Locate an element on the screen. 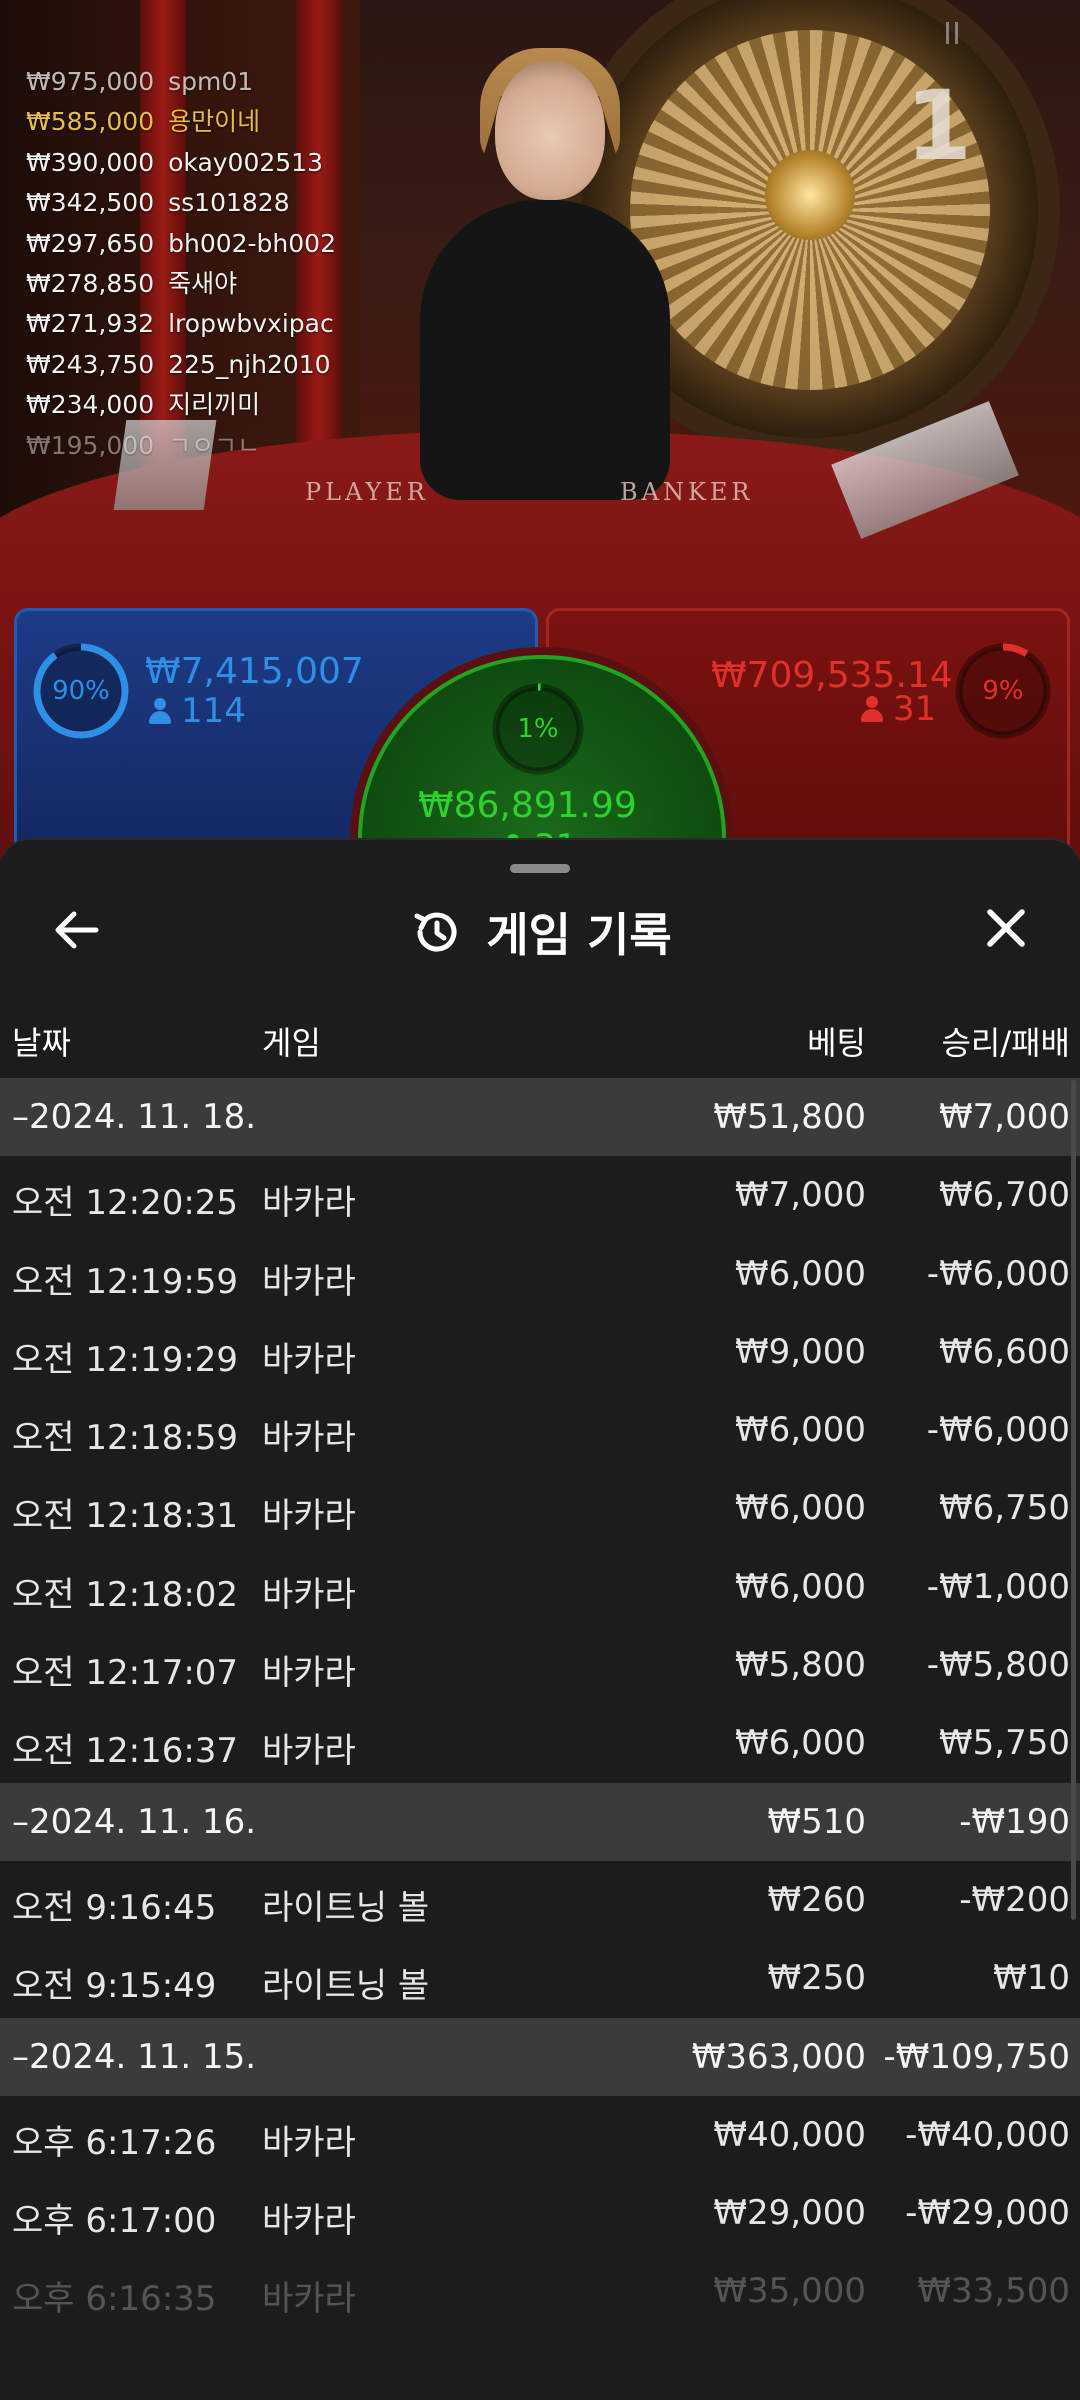 Image resolution: width=1080 pixels, height=2400 pixels. close-icon is located at coordinates (1006, 928).